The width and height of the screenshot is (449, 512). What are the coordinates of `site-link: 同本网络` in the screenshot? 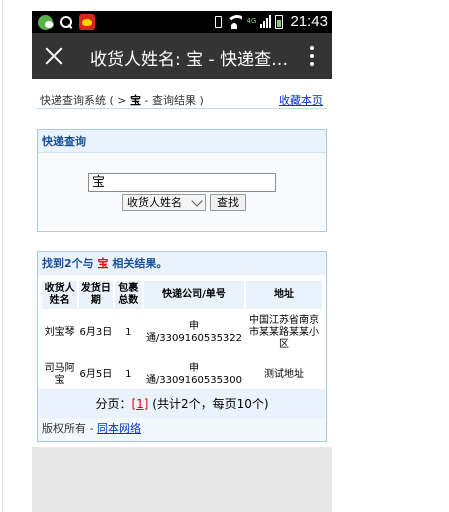 It's located at (119, 428).